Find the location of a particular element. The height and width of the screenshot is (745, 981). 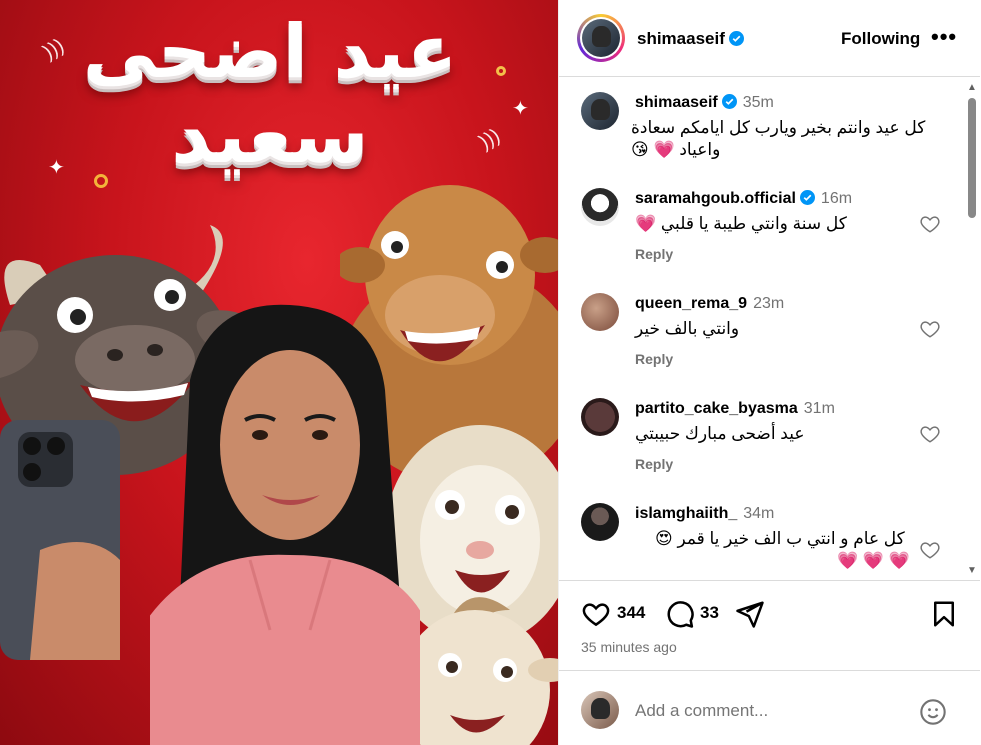

posted-time-ago: 35 minutes ago is located at coordinates (629, 647).